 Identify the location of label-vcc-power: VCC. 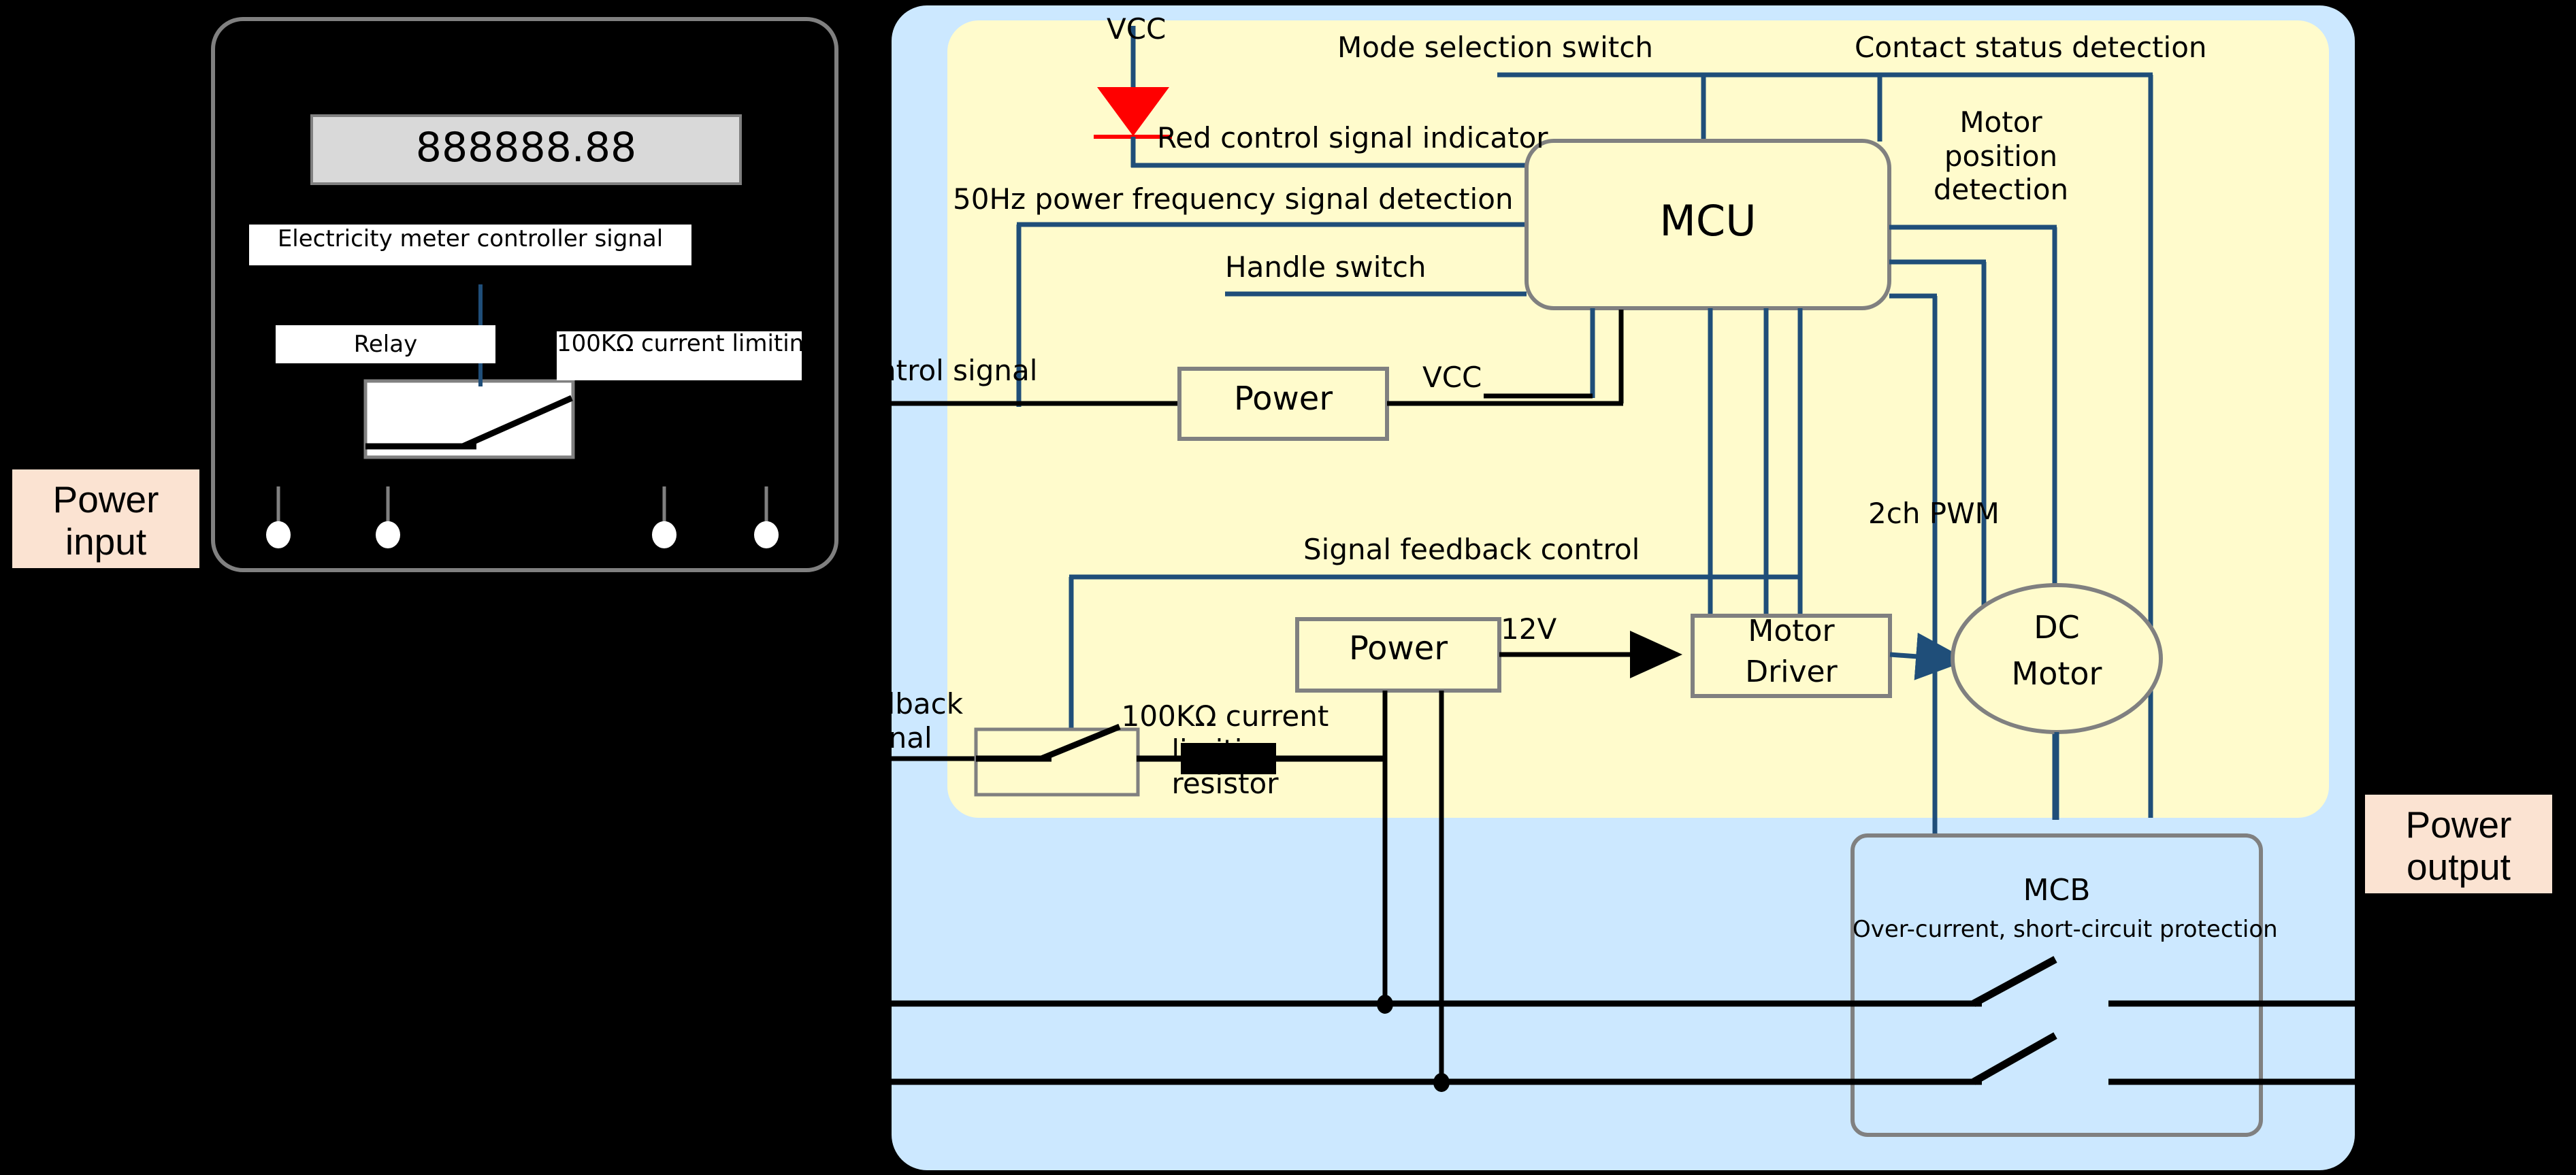
(1452, 378).